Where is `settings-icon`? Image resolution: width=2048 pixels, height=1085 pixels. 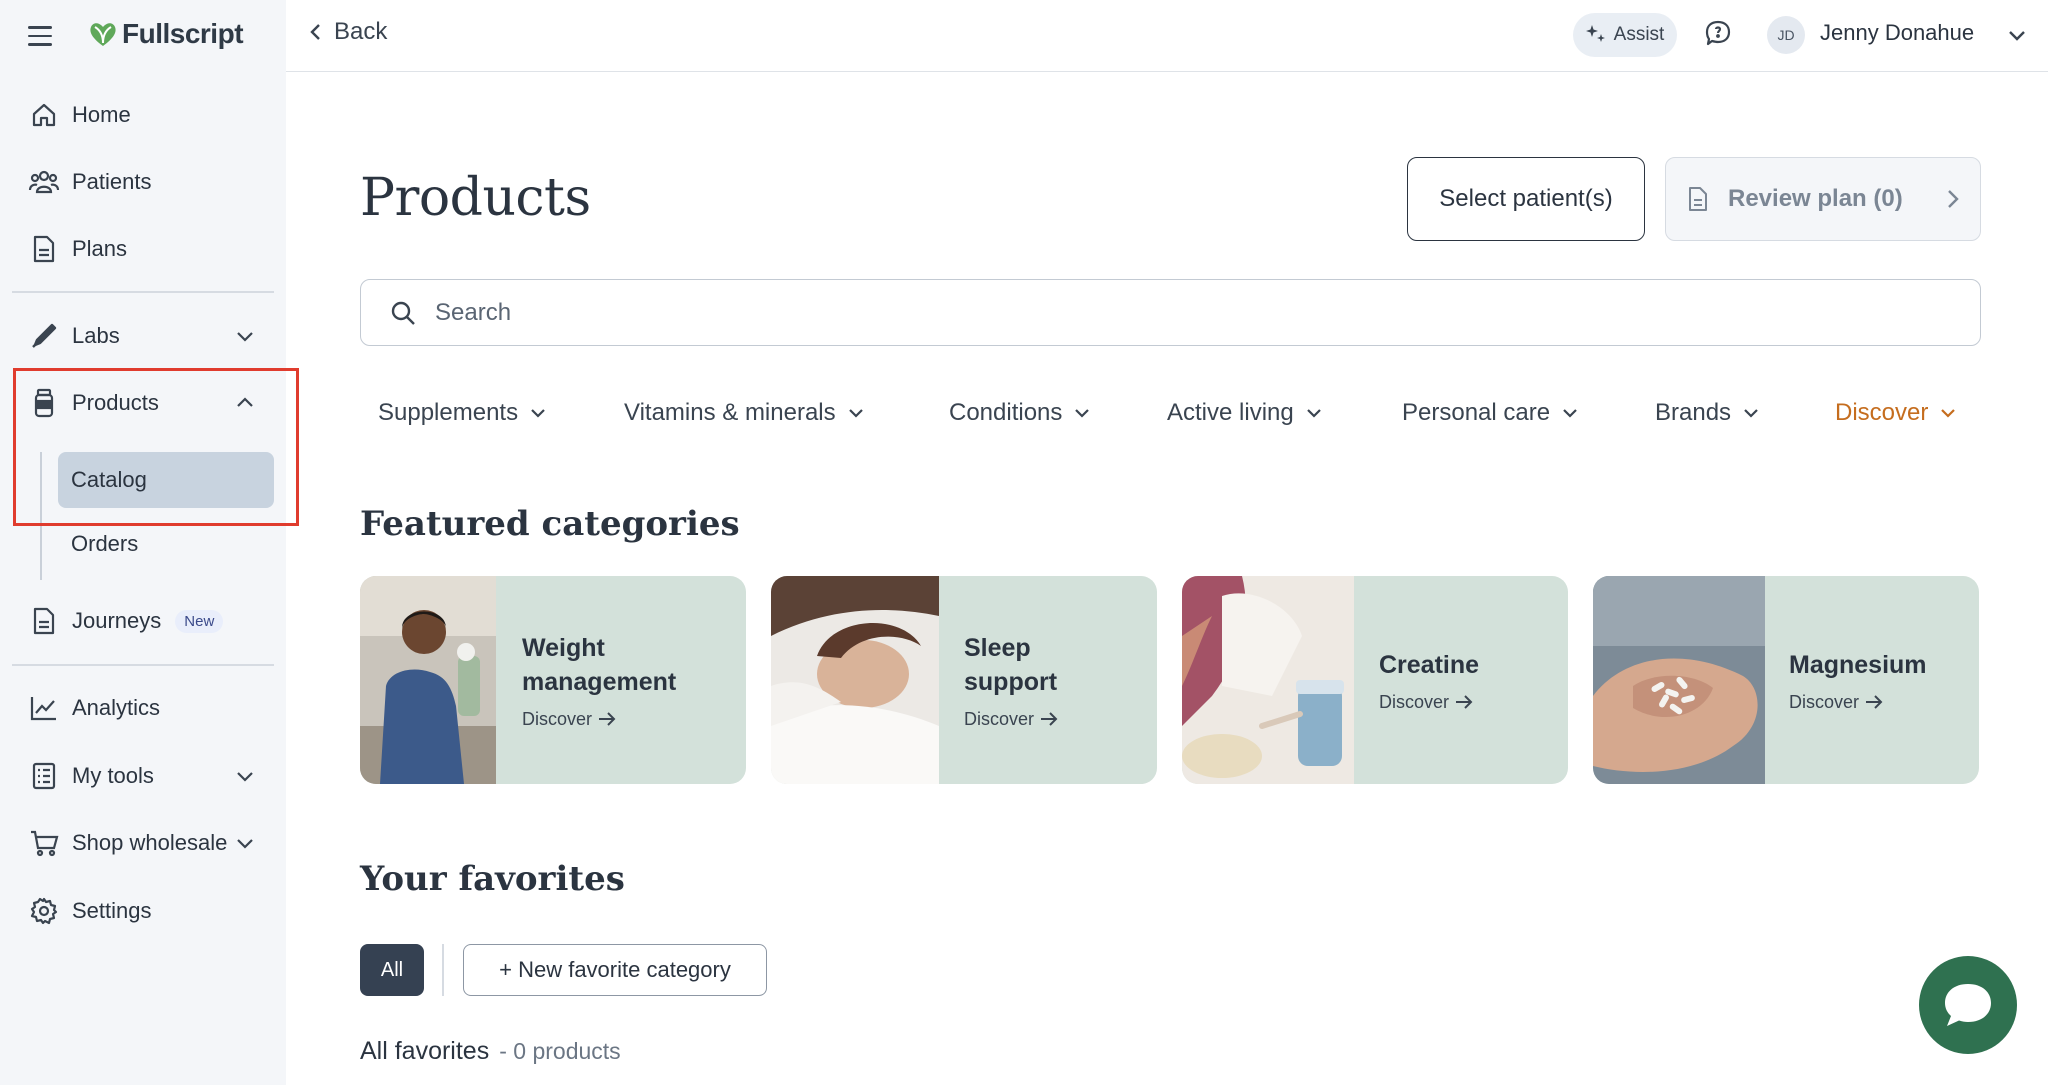 settings-icon is located at coordinates (44, 911).